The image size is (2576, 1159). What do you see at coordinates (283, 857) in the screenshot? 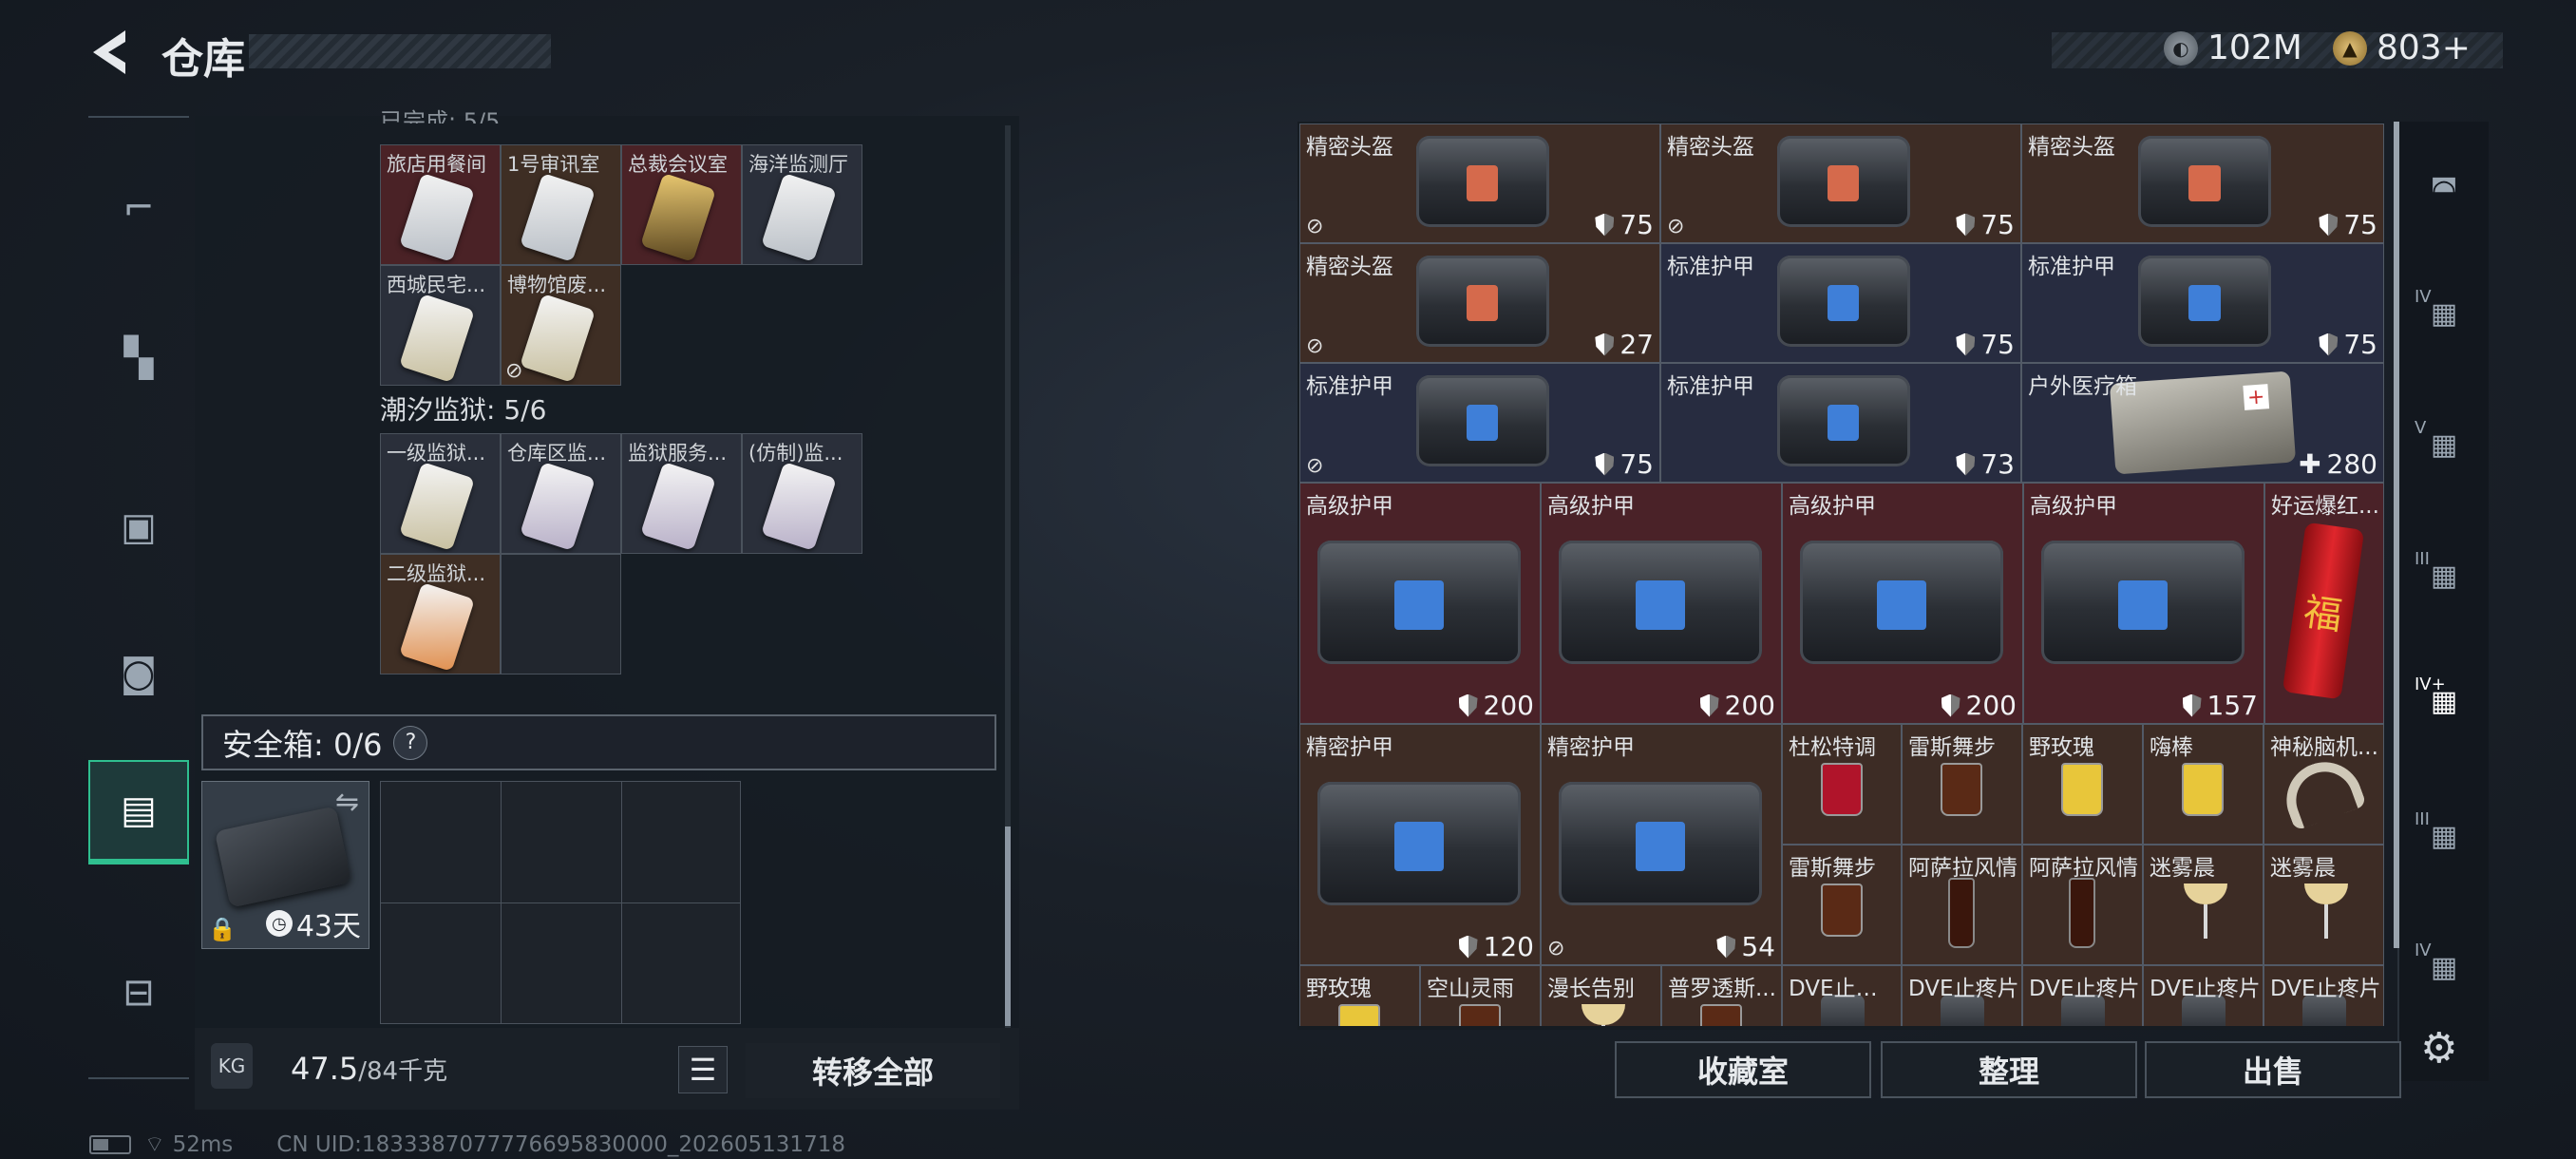
I see `safe-box-art` at bounding box center [283, 857].